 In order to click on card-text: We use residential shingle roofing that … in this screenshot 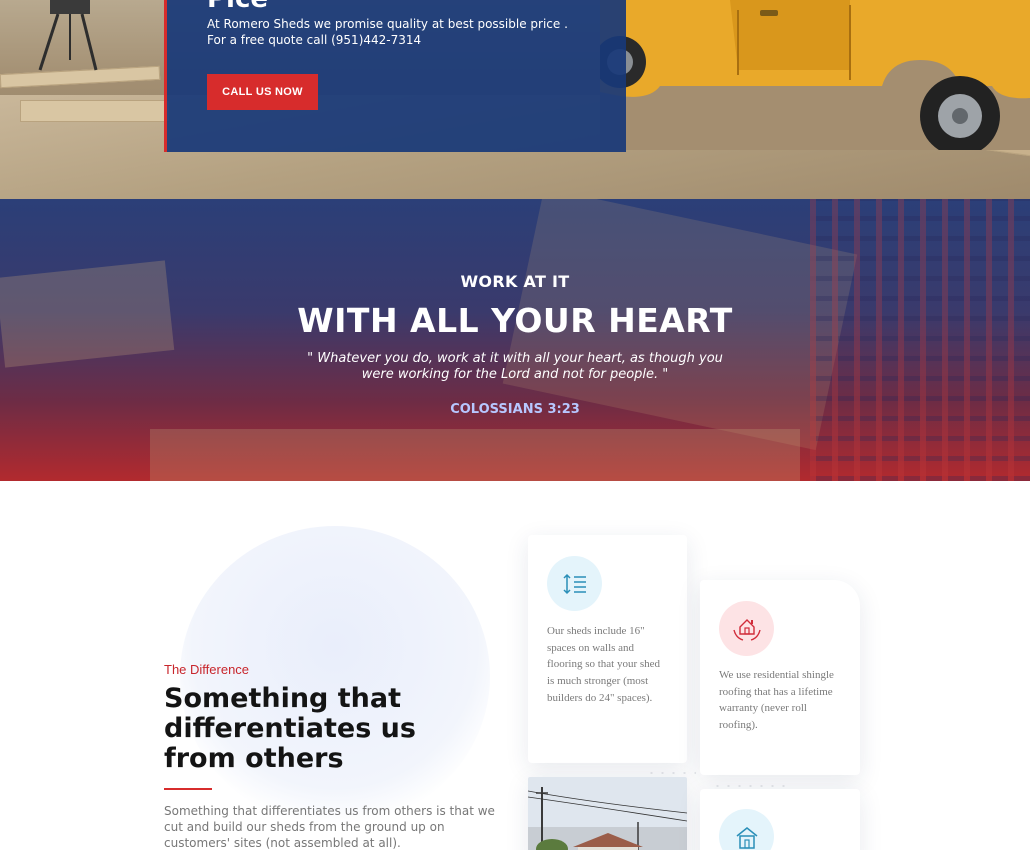, I will do `click(776, 700)`.